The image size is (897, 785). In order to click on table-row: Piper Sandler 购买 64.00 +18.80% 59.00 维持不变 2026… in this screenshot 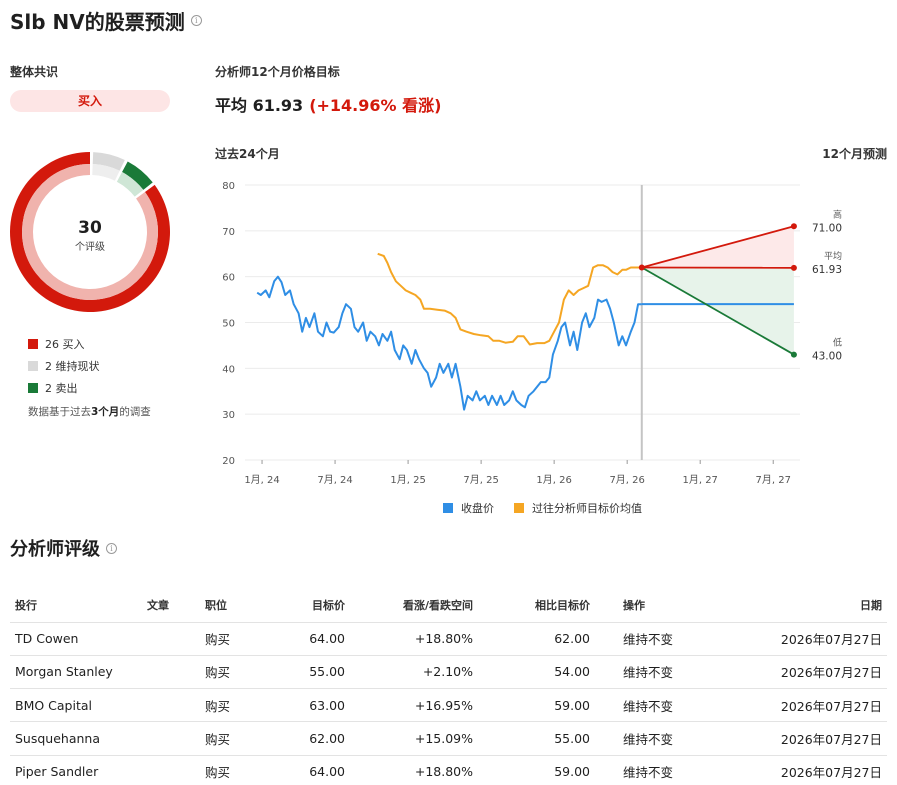, I will do `click(448, 770)`.